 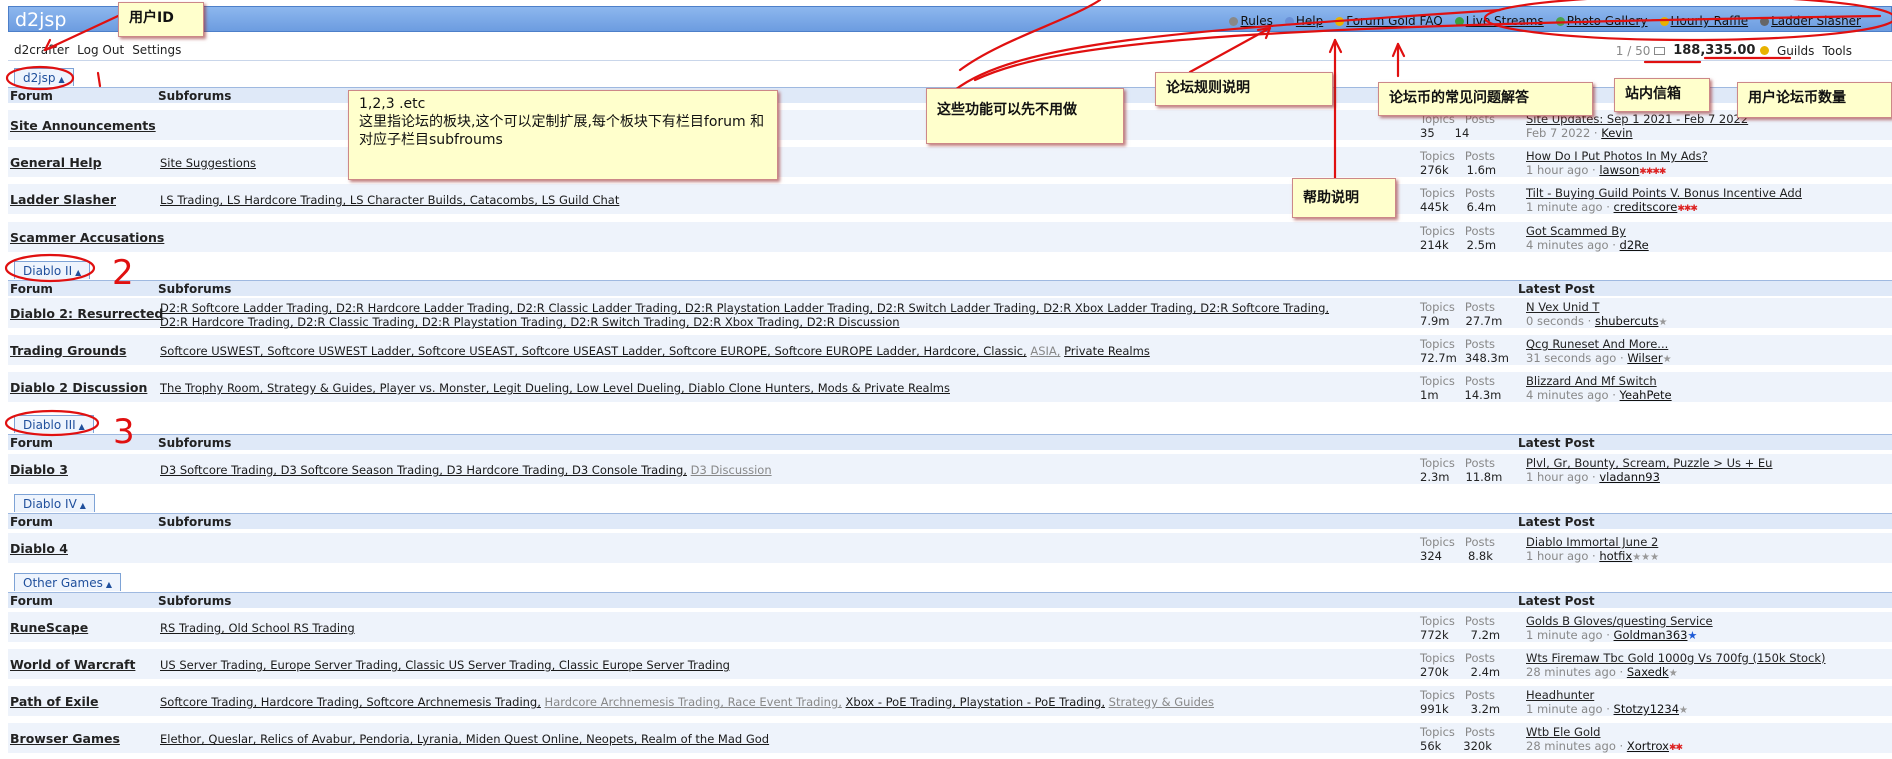 I want to click on rules-link: Rules, so click(x=1251, y=21).